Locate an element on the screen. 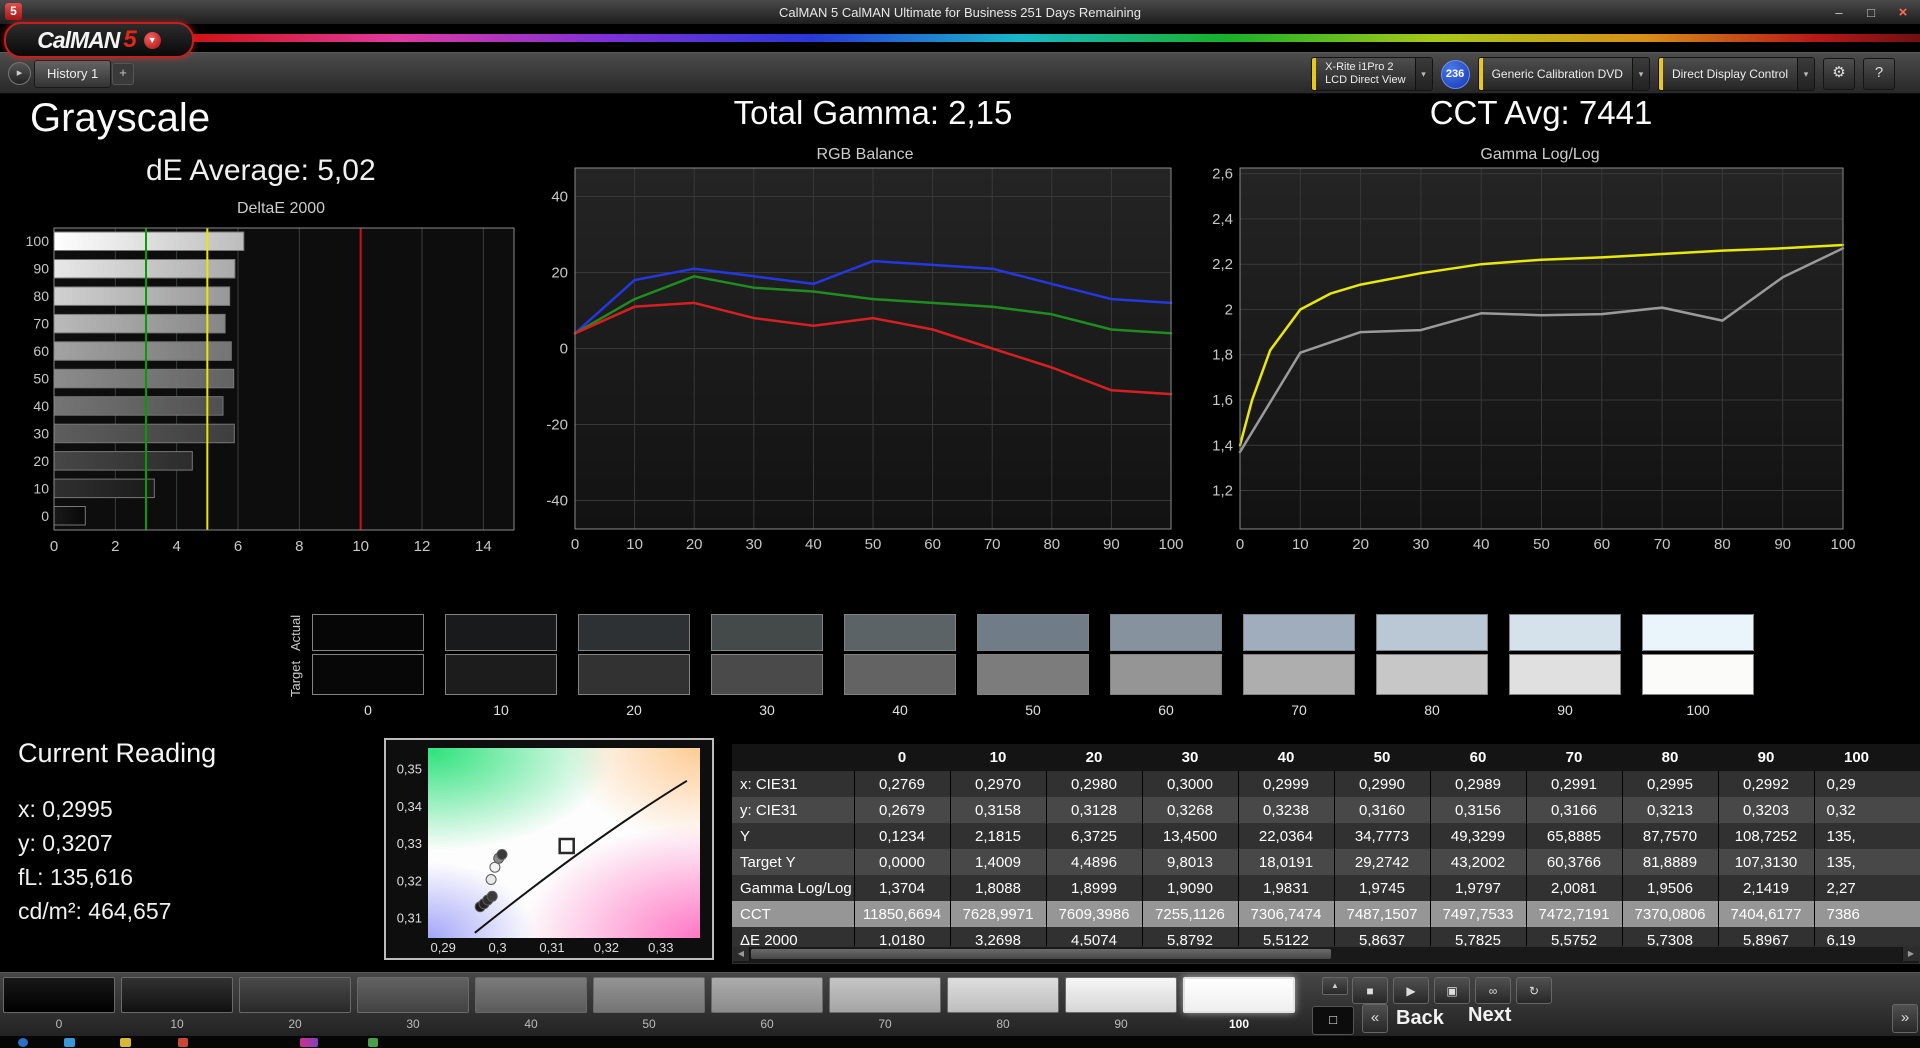  meter-dropdown: X-Rite i1Pro 2 LCD Direct View ▾ is located at coordinates (1372, 74).